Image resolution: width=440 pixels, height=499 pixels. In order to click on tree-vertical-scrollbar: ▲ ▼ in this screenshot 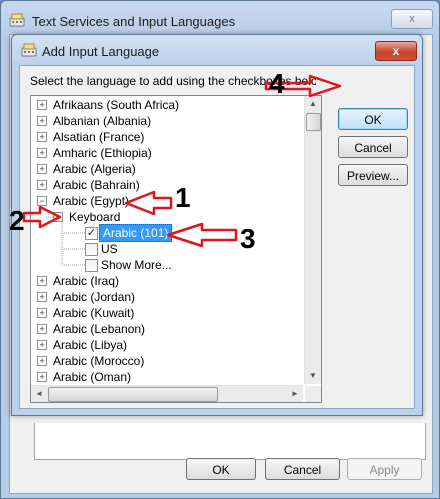, I will do `click(312, 240)`.